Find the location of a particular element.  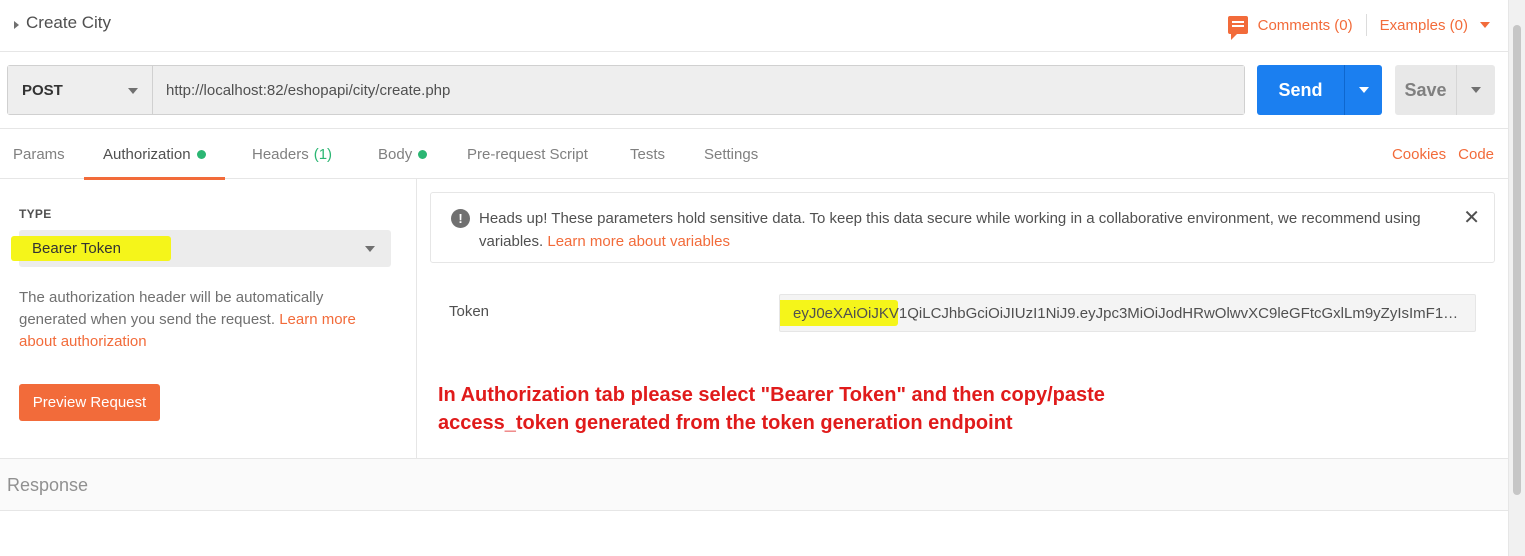

save-options-button is located at coordinates (1475, 90).